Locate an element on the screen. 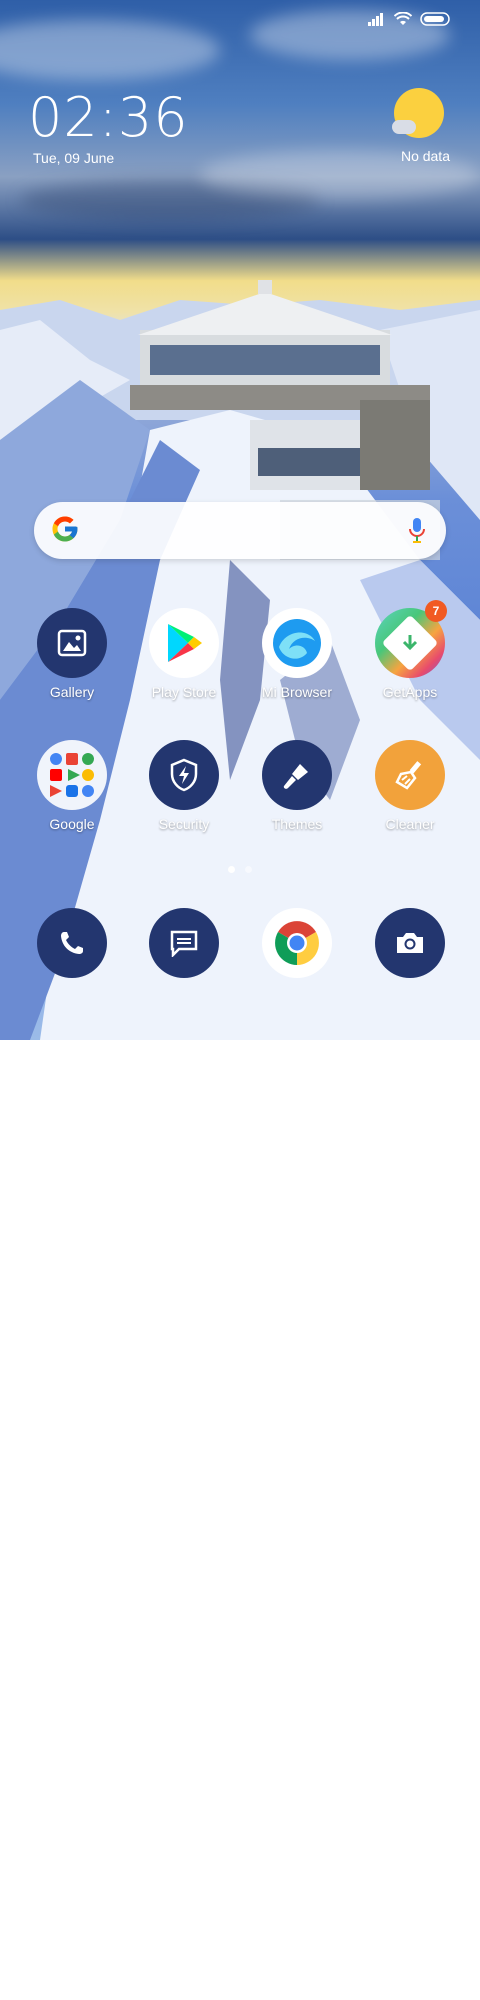 The width and height of the screenshot is (480, 2000). play-store-icon is located at coordinates (184, 643).